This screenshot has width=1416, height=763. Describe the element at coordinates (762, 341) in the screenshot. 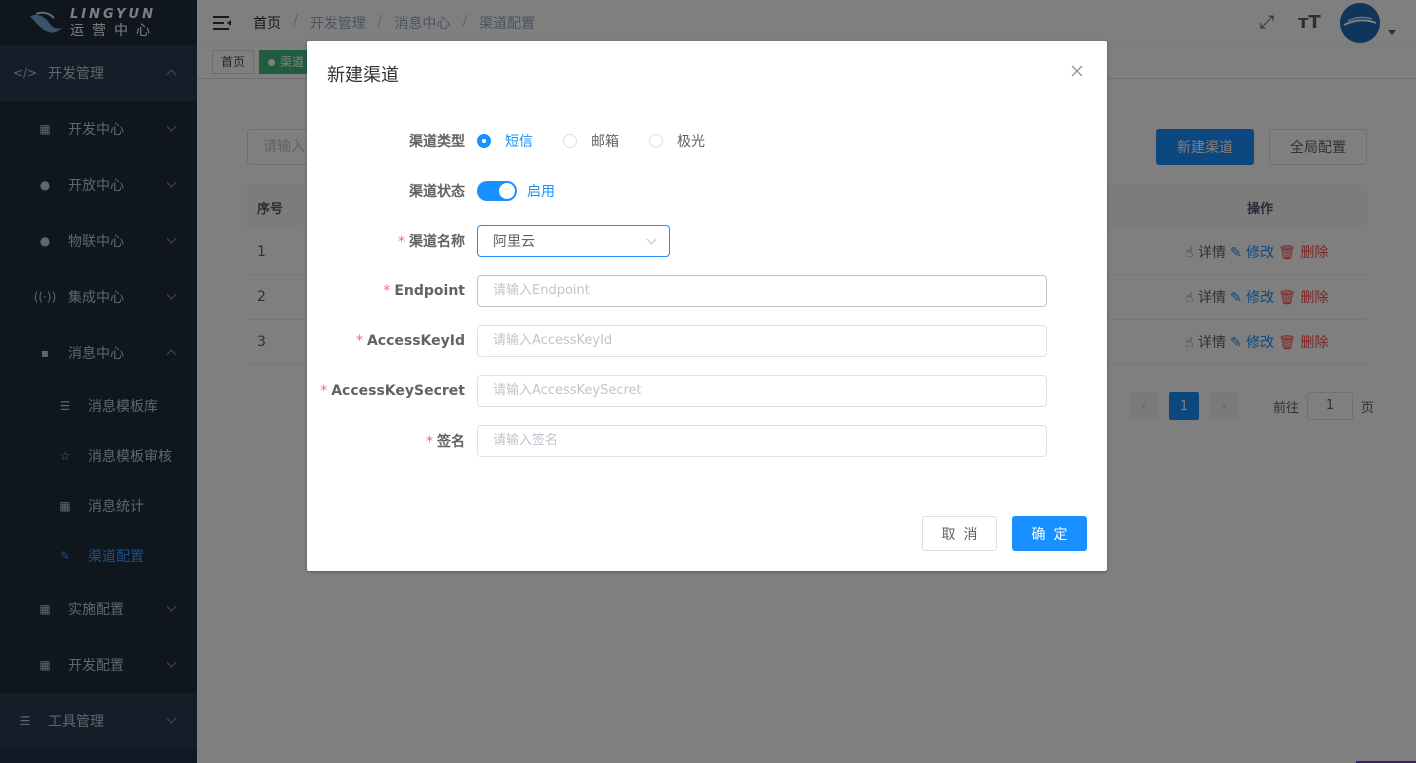

I see `access-key-id-input: 请输入AccessKeyId` at that location.